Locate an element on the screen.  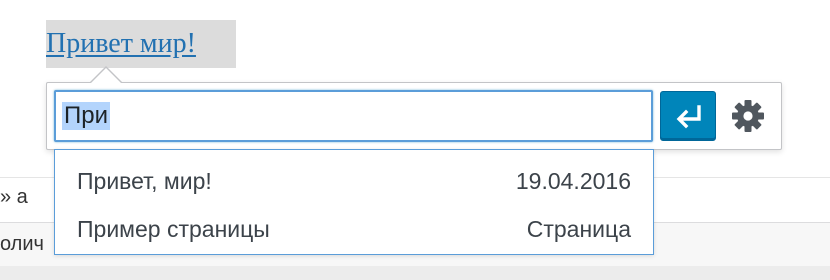
link-settings-button is located at coordinates (748, 116).